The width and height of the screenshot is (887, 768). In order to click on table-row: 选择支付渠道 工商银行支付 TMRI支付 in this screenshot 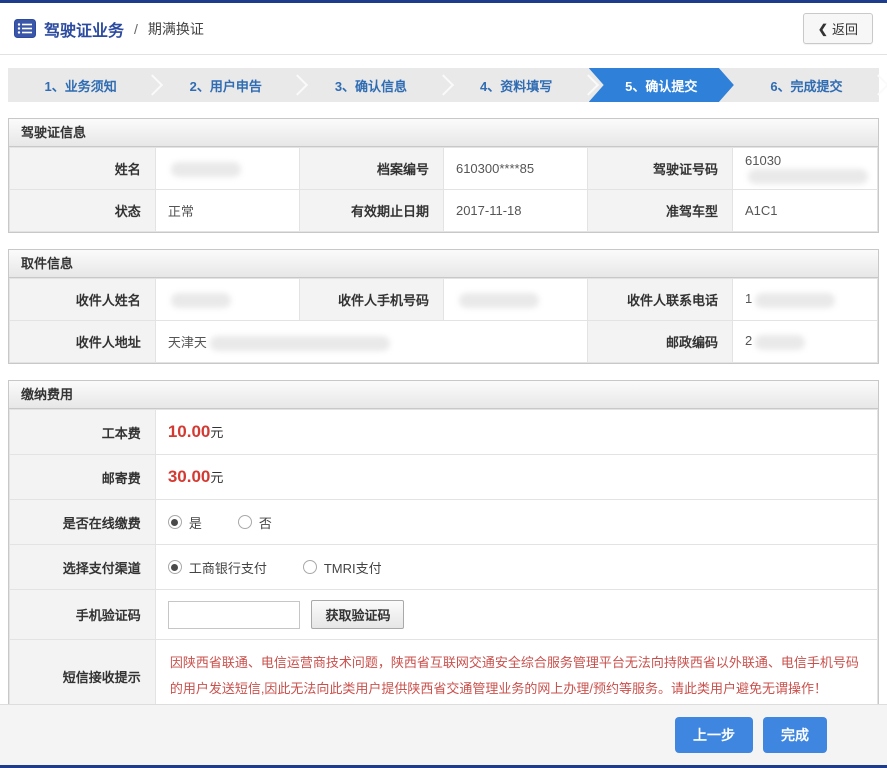, I will do `click(444, 567)`.